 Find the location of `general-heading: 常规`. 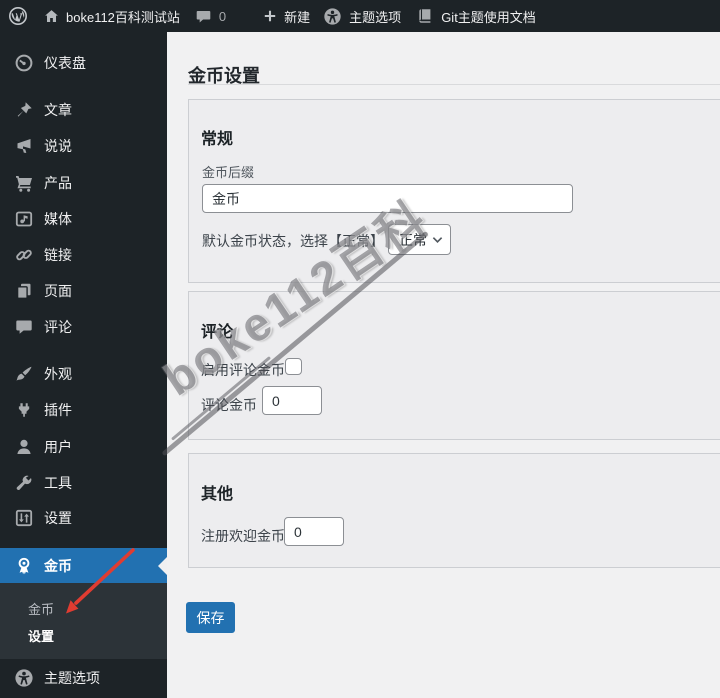

general-heading: 常规 is located at coordinates (217, 139).